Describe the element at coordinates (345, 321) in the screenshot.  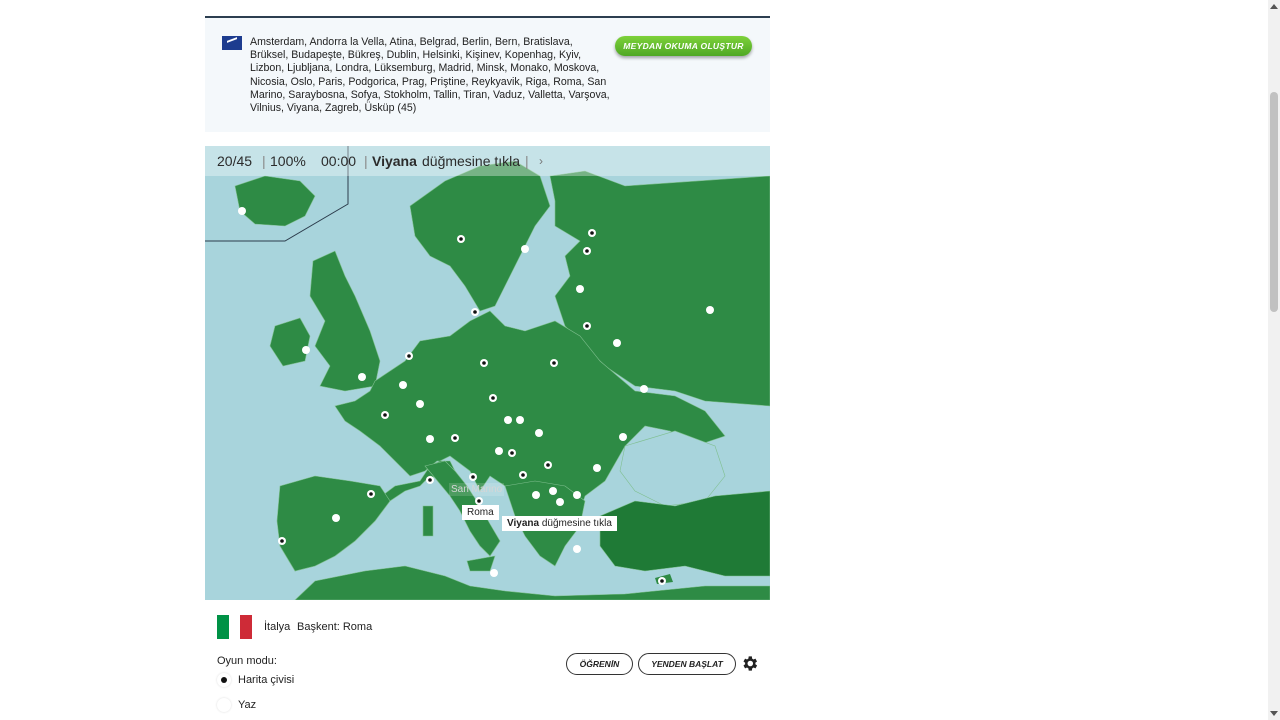
I see `britain-shape` at that location.